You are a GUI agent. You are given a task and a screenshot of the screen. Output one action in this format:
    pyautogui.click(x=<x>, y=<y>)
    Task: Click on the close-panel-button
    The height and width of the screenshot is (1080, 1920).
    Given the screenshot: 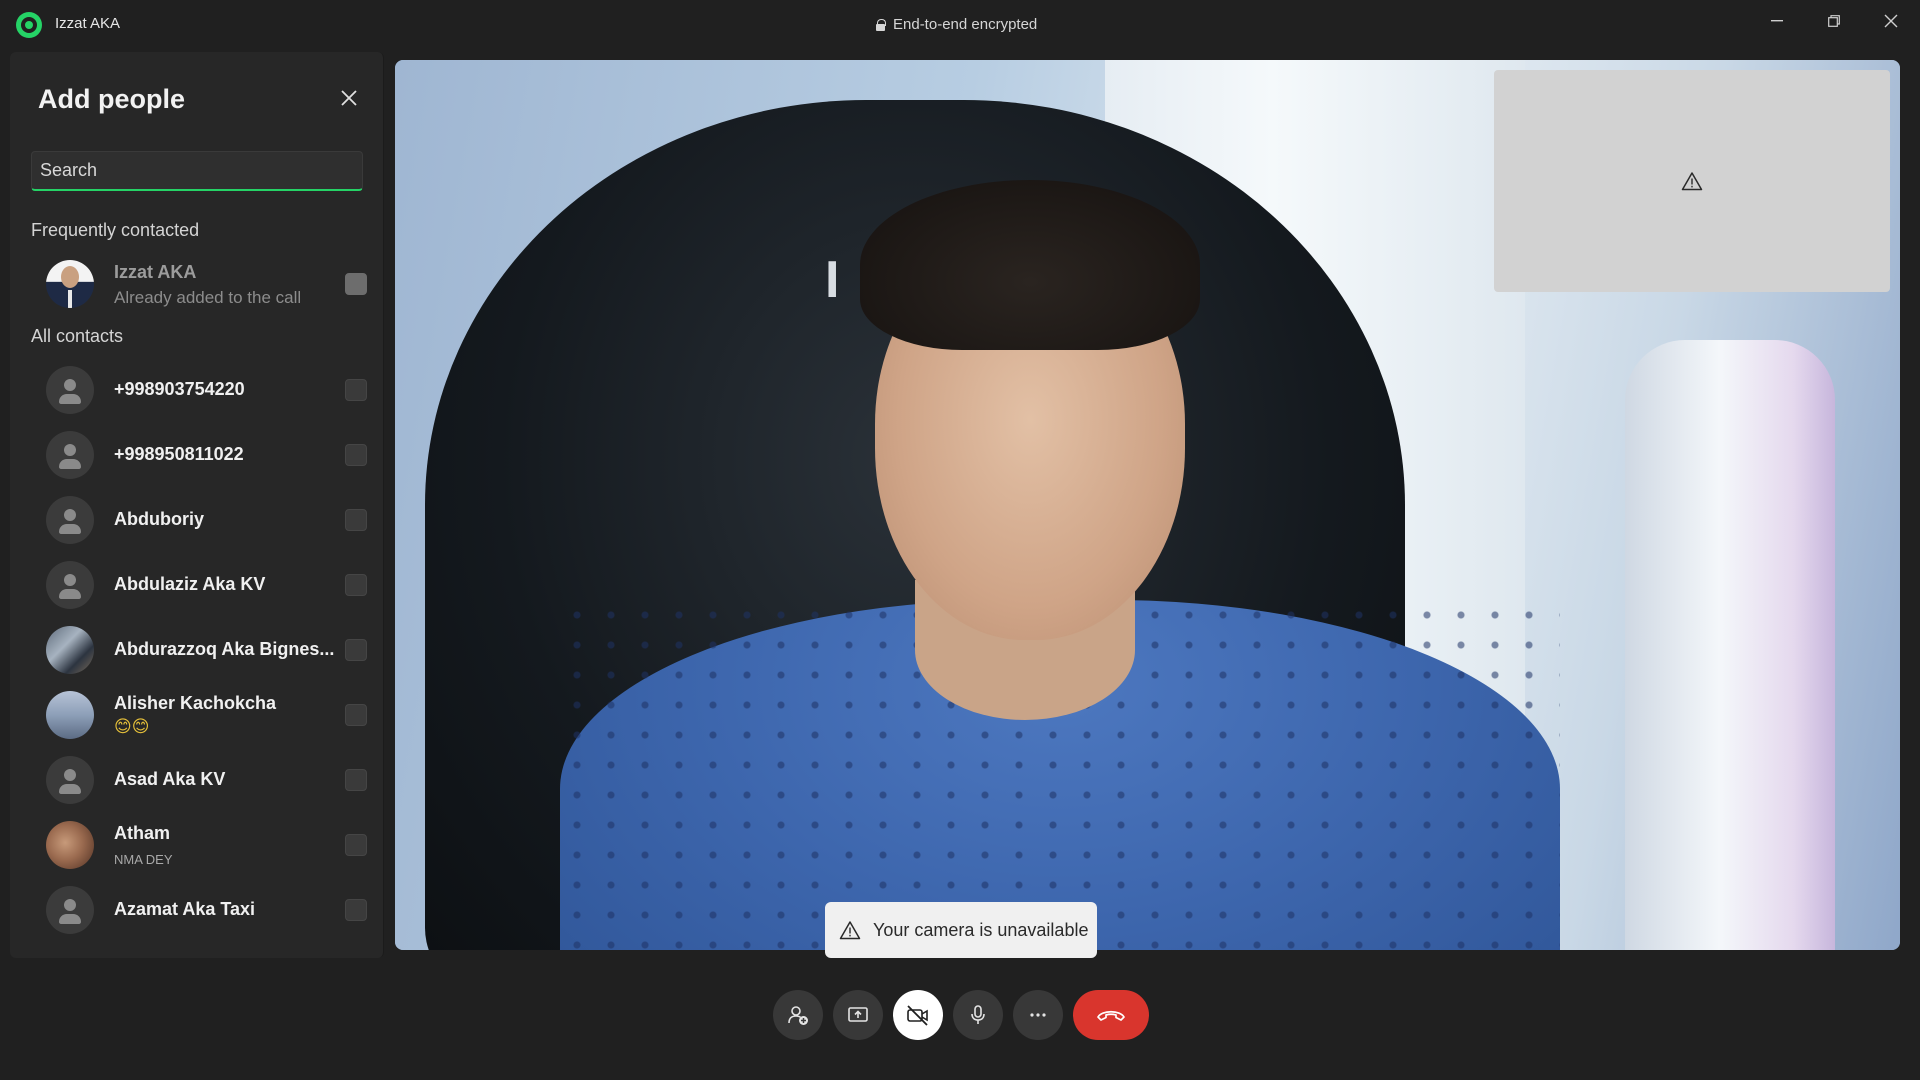 What is the action you would take?
    pyautogui.click(x=349, y=99)
    